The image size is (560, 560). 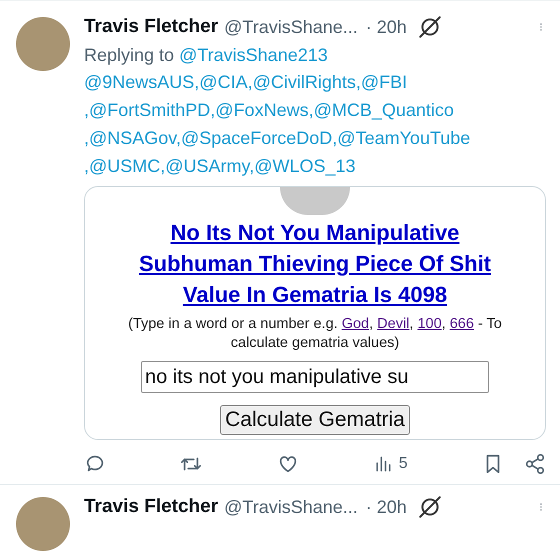 I want to click on page-title-link: No Its Not You Manipulative Subhuman Thieving Piece Of Shit Value In Gematria Is 4098, so click(x=315, y=263).